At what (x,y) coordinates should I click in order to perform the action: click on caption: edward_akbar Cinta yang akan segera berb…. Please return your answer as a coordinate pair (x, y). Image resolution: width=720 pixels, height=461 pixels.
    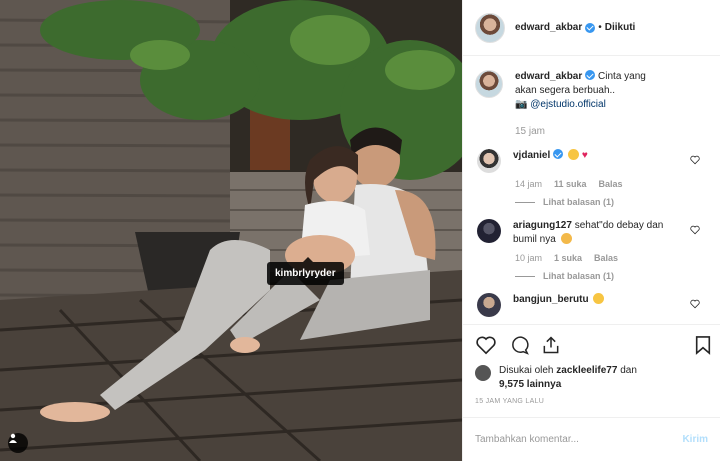
    Looking at the image, I should click on (591, 91).